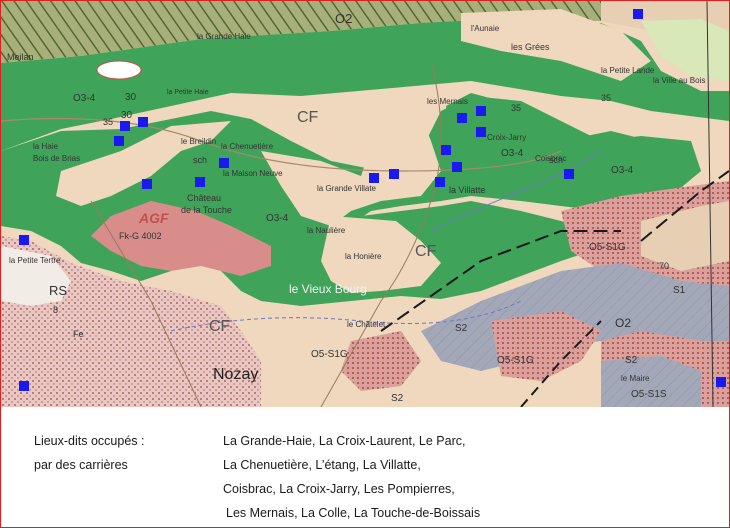 This screenshot has width=730, height=528. I want to click on label-les-mernais: les Mernais, so click(447, 101).